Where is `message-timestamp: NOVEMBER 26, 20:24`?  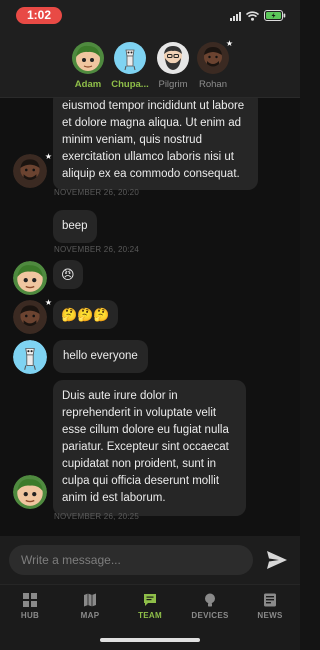 message-timestamp: NOVEMBER 26, 20:24 is located at coordinates (96, 249).